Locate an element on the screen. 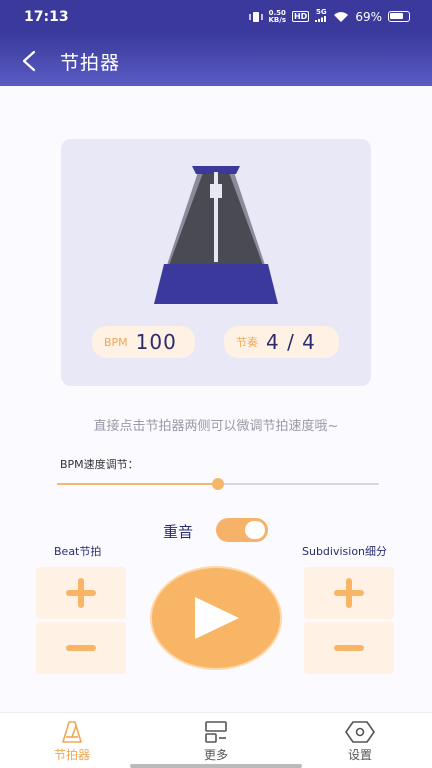  net-speed: 0.50 KB/s is located at coordinates (277, 16).